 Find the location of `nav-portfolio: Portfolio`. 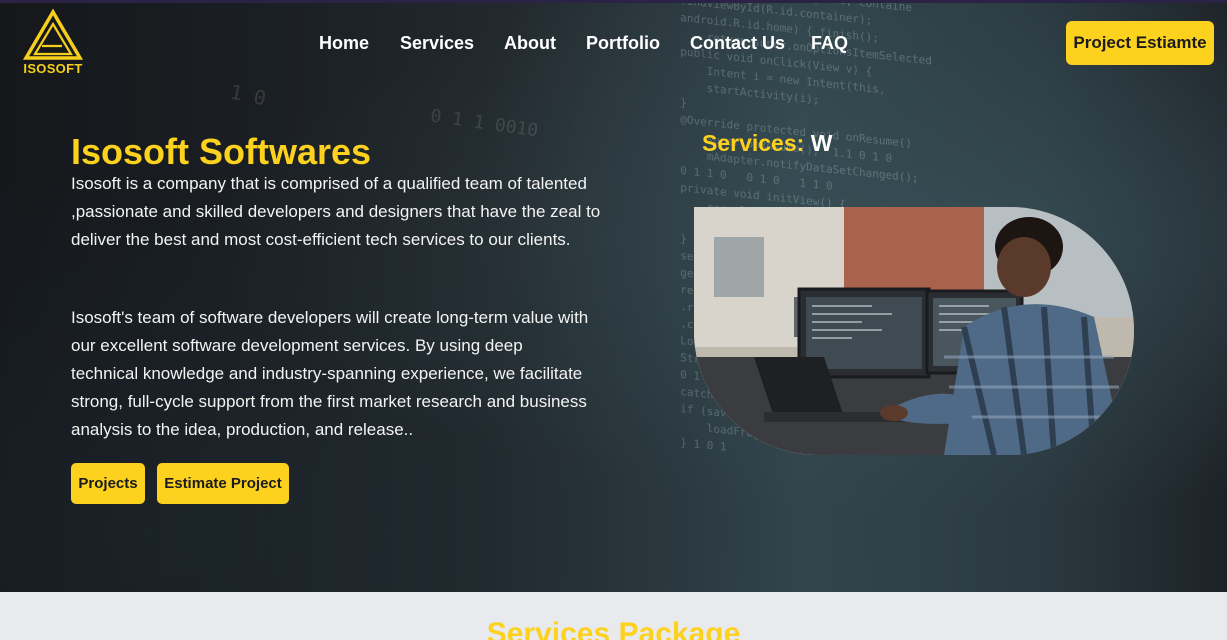

nav-portfolio: Portfolio is located at coordinates (623, 43).